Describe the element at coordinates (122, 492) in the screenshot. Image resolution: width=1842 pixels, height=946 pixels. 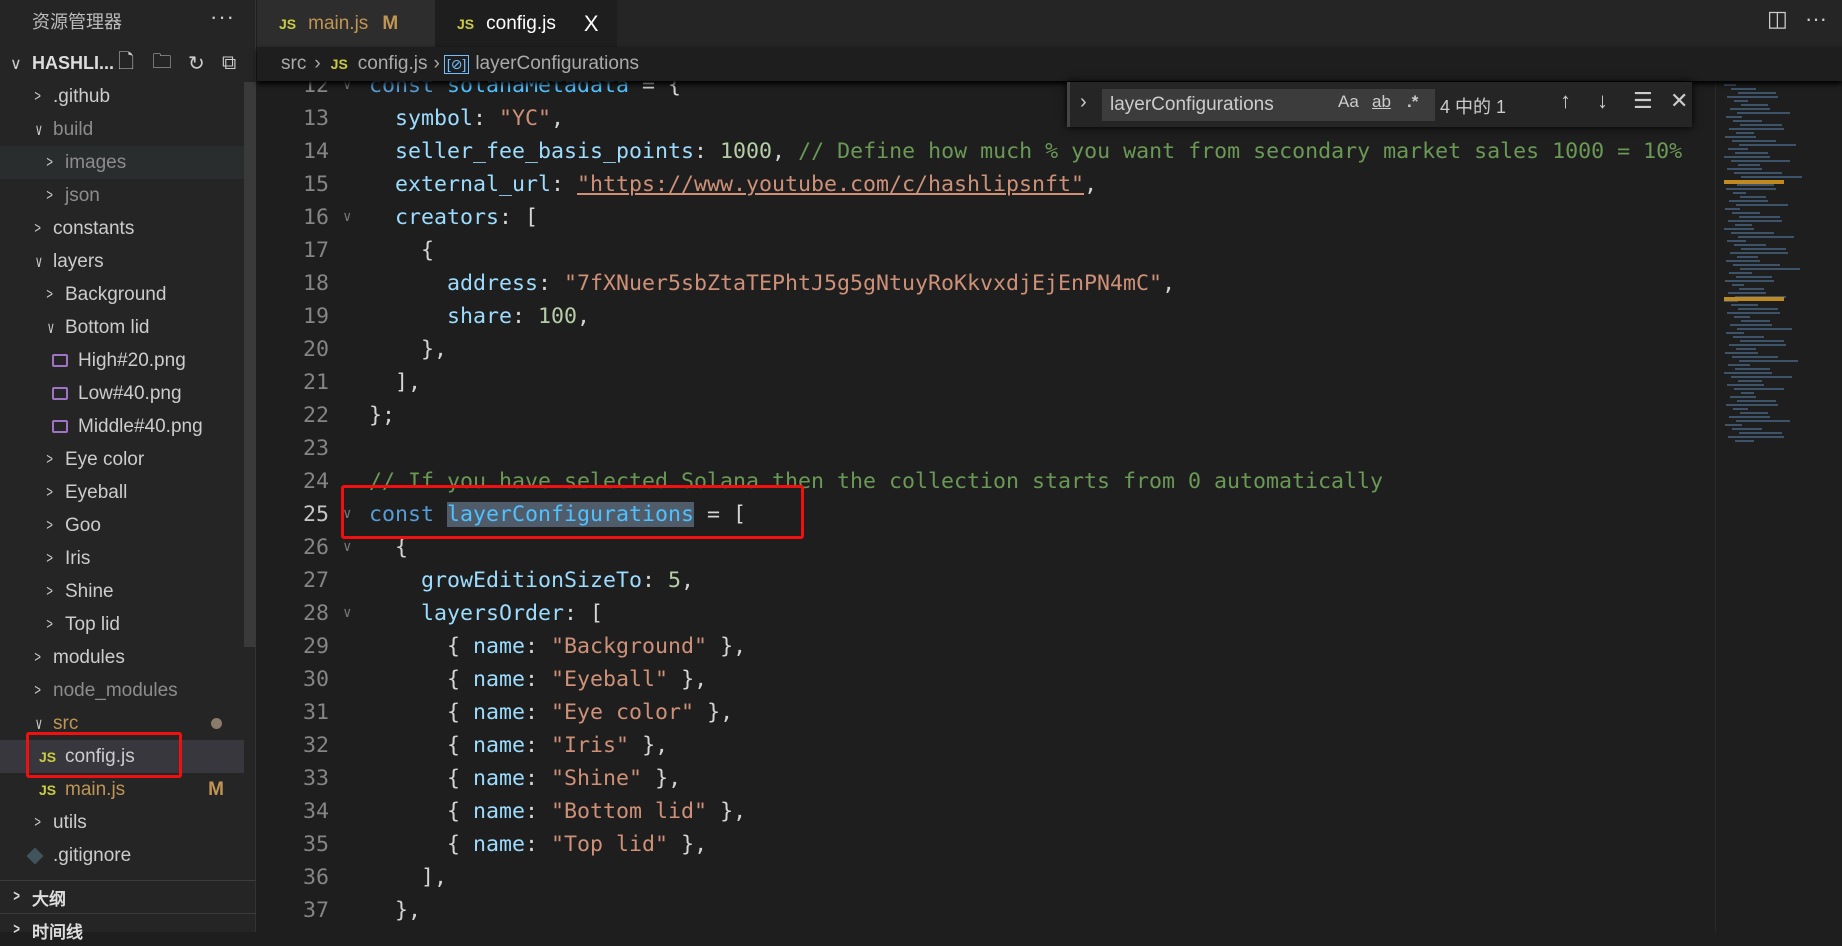
I see `tree-item: > Eyeball` at that location.